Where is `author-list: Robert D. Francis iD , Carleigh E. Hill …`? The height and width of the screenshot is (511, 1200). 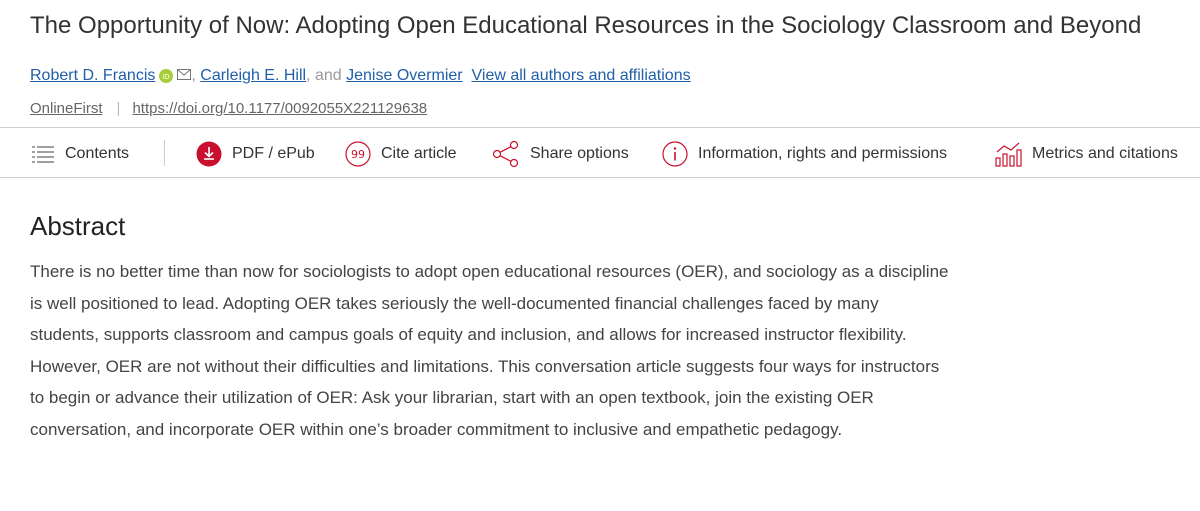 author-list: Robert D. Francis iD , Carleigh E. Hill … is located at coordinates (600, 76).